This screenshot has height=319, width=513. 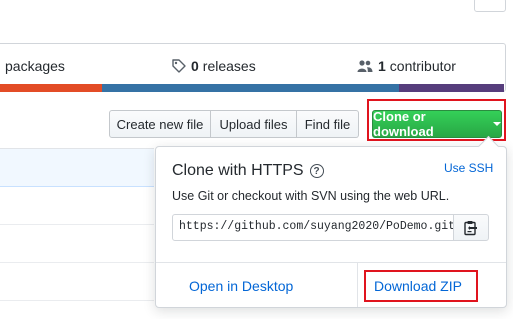 I want to click on clone-url-input: https://github.com/suyang2020/PoDemo.git, so click(x=313, y=227).